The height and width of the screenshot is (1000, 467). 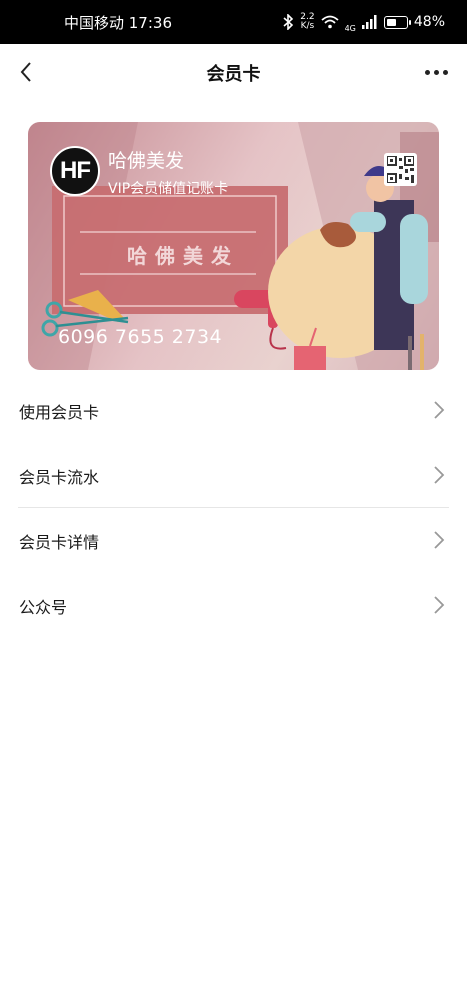 I want to click on status-bar: 中国移动 17:36 2.2 K/s 4G 48%, so click(x=233, y=22).